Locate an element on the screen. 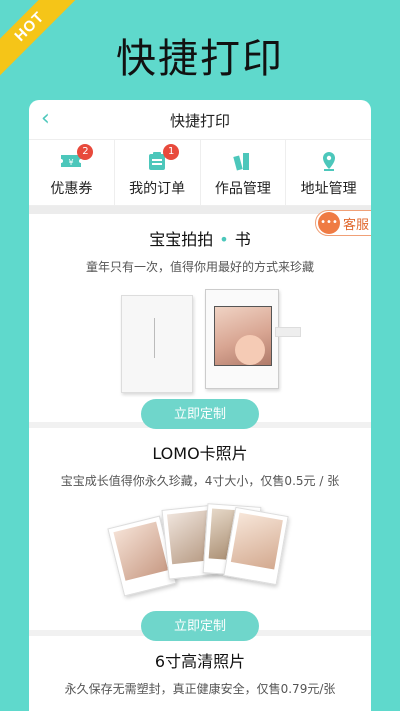  chat-icon: ••• is located at coordinates (329, 223).